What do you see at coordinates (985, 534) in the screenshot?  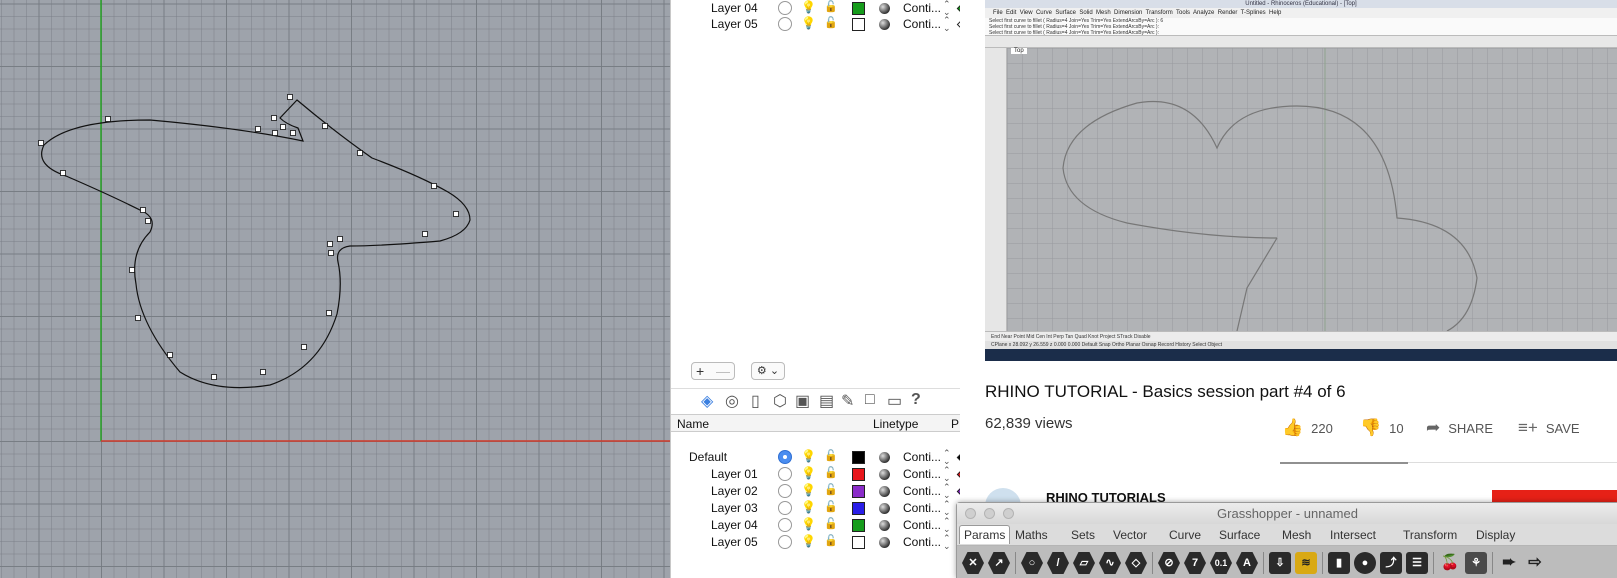 I see `tab-params: Params` at bounding box center [985, 534].